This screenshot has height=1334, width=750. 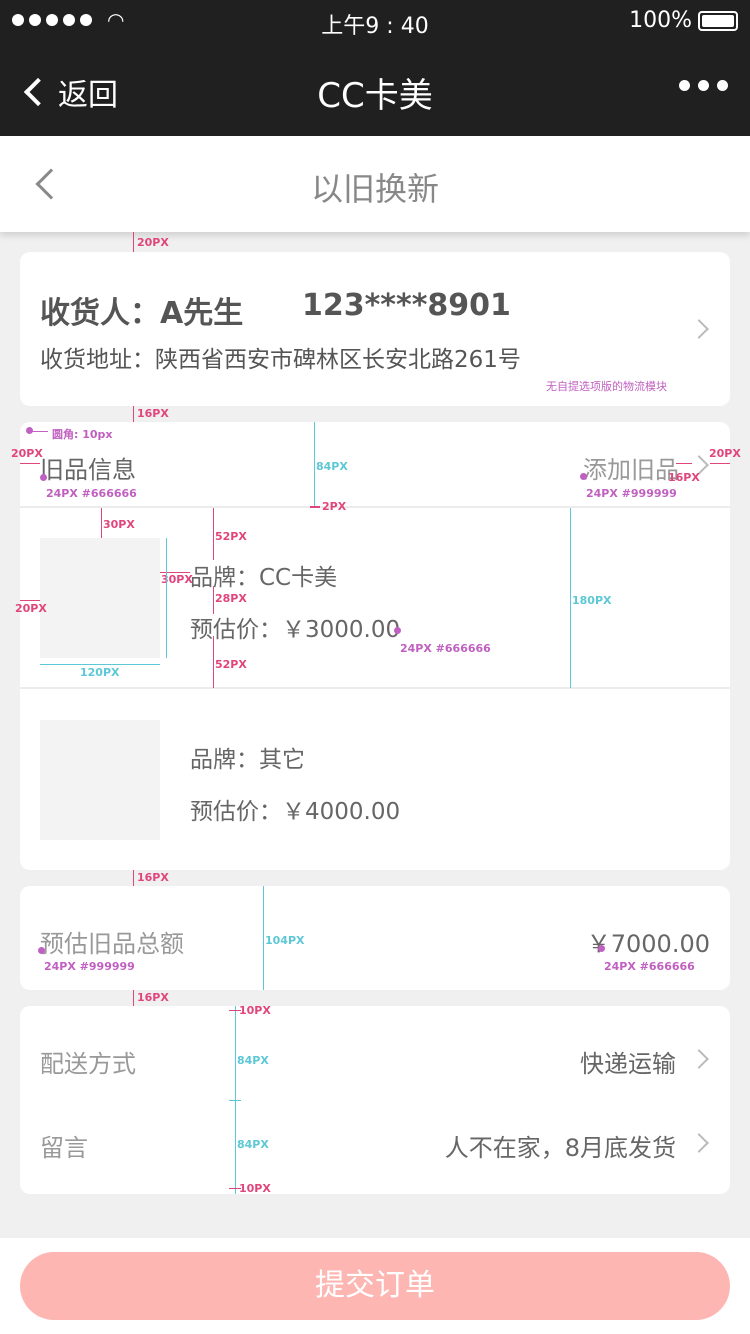 What do you see at coordinates (255, 1188) in the screenshot?
I see `annotation-m10-bottom: 10PX` at bounding box center [255, 1188].